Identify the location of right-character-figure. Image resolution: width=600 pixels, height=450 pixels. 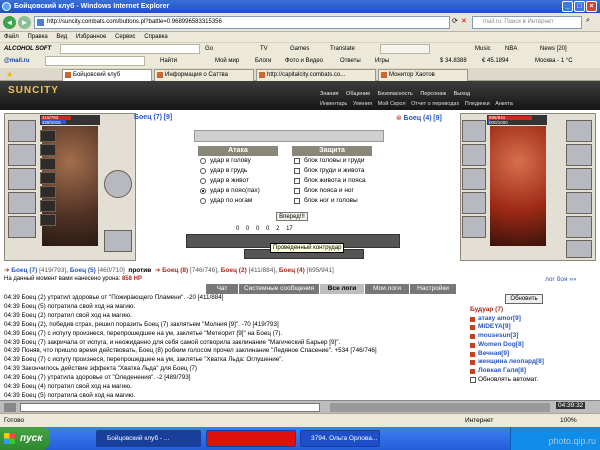
(518, 186).